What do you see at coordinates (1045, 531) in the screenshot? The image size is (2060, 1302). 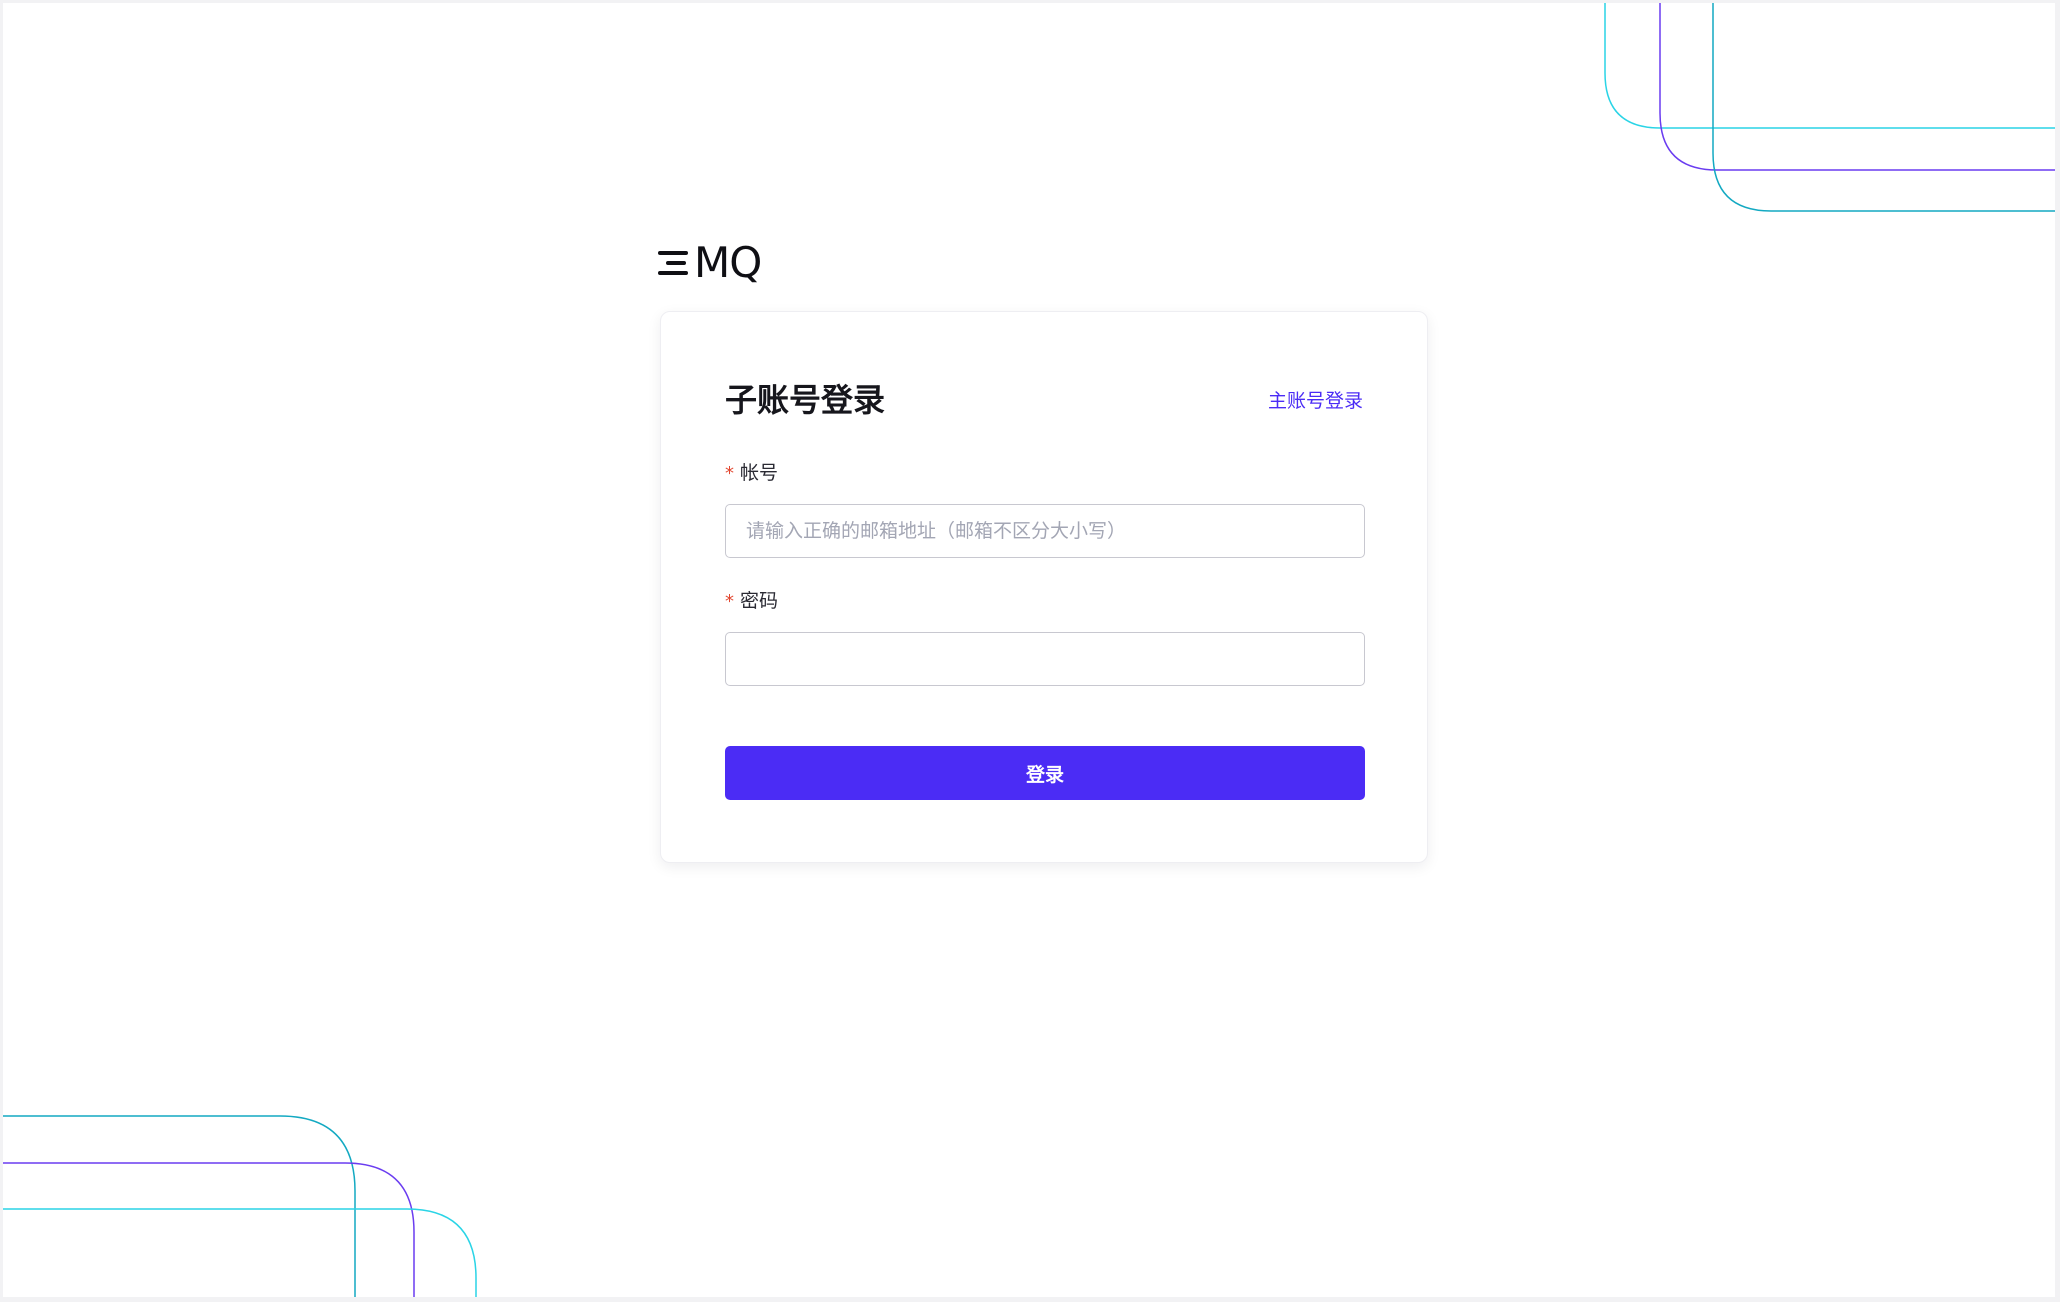 I see `account-input` at bounding box center [1045, 531].